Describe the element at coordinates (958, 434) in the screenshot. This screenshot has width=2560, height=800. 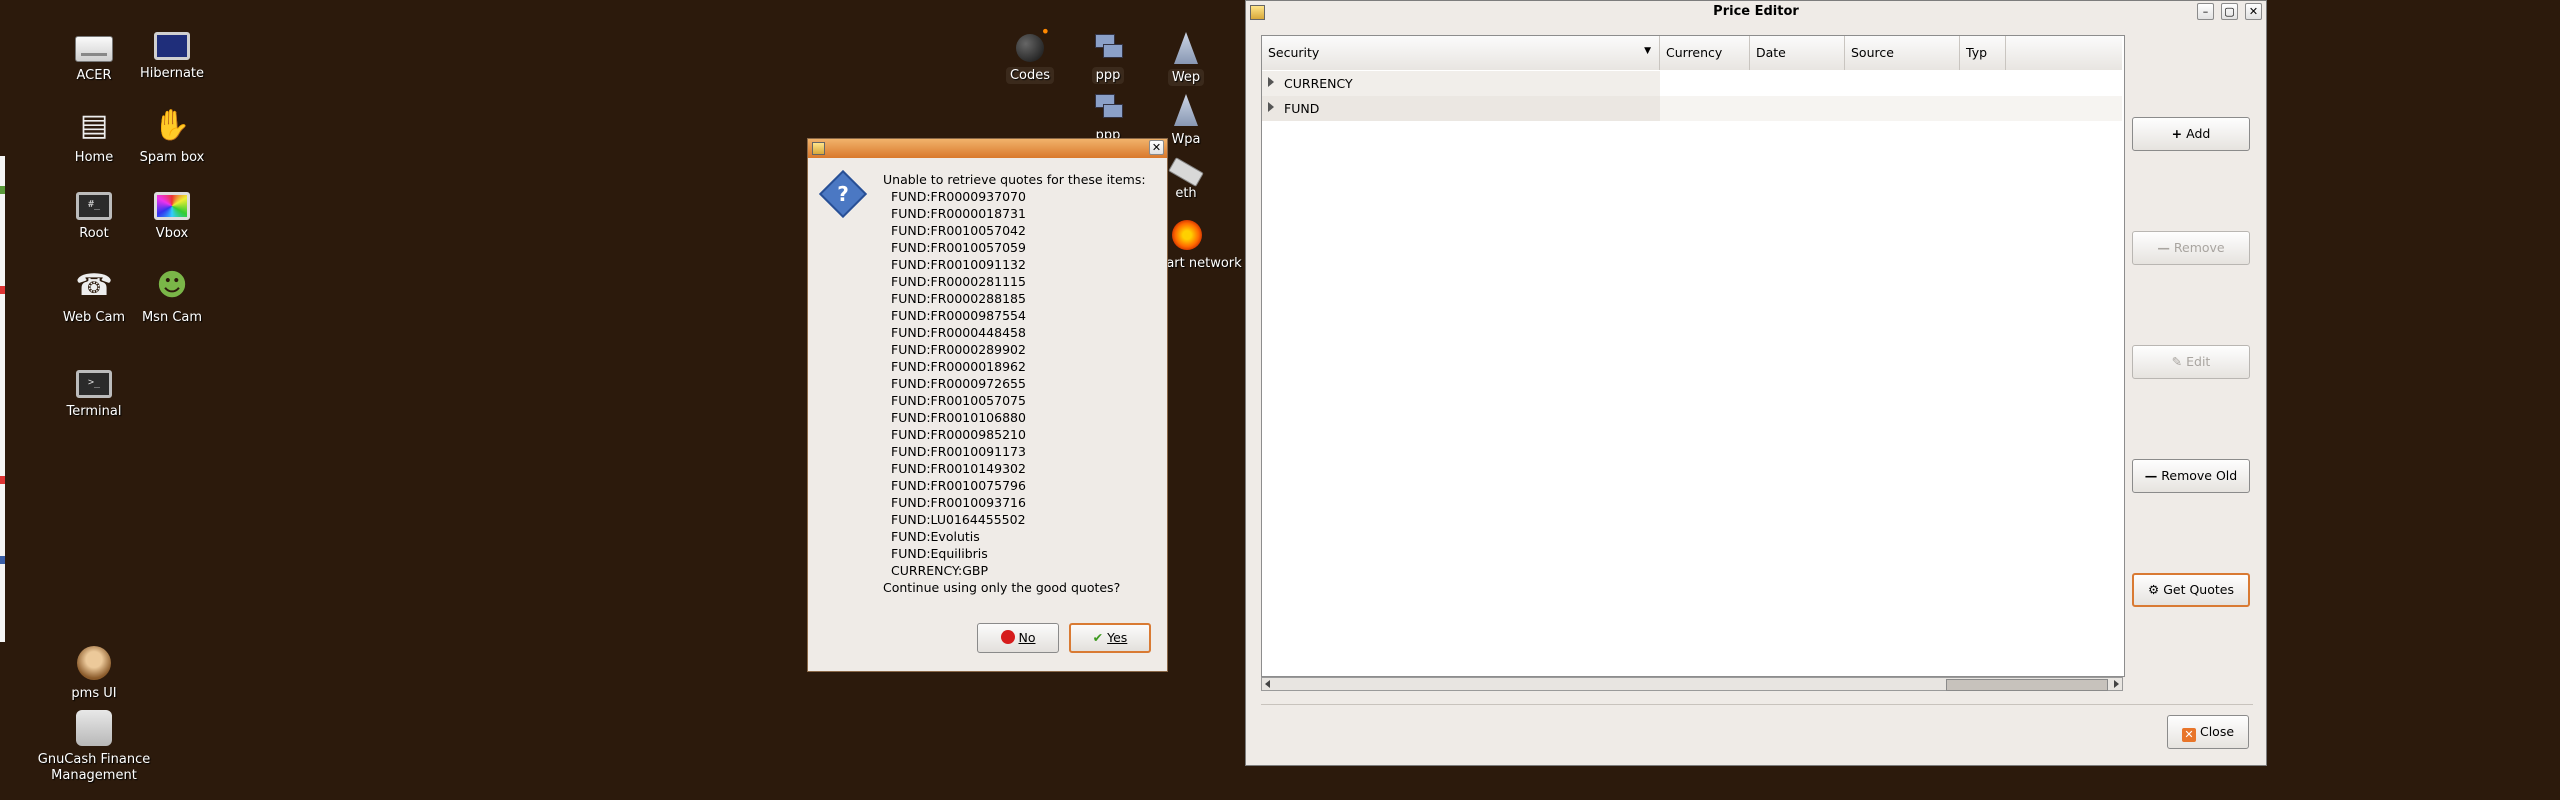
I see `failed-quote-item: FUND:FR0000985210` at that location.